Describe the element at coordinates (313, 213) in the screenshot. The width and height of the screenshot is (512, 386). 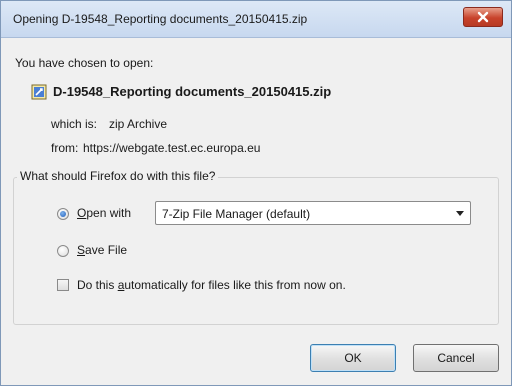
I see `open-with-app-select: 7-Zip File Manager (default)` at that location.